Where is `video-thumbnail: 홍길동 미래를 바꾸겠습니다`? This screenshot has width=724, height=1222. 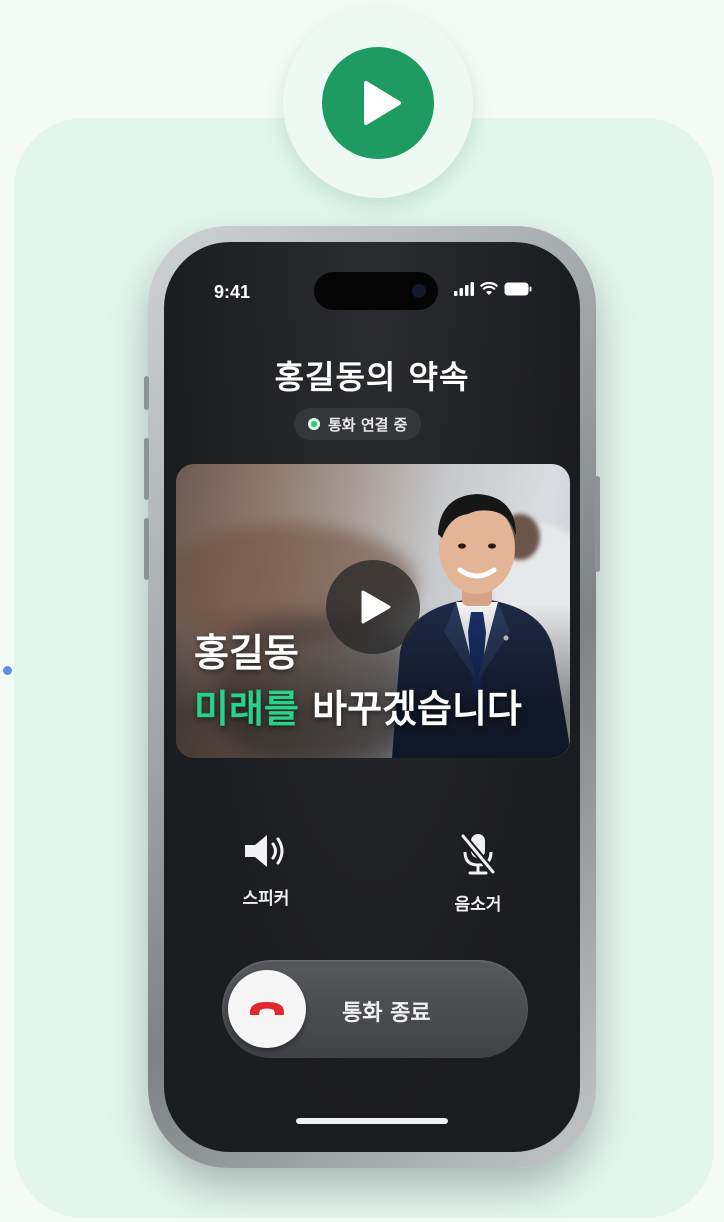
video-thumbnail: 홍길동 미래를 바꾸겠습니다 is located at coordinates (373, 611).